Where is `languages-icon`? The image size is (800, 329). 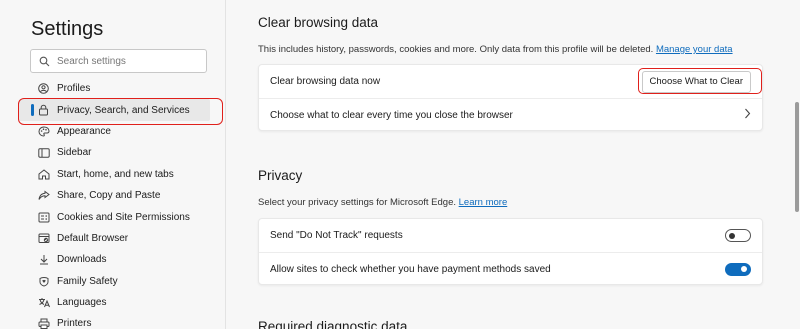
languages-icon is located at coordinates (46, 303).